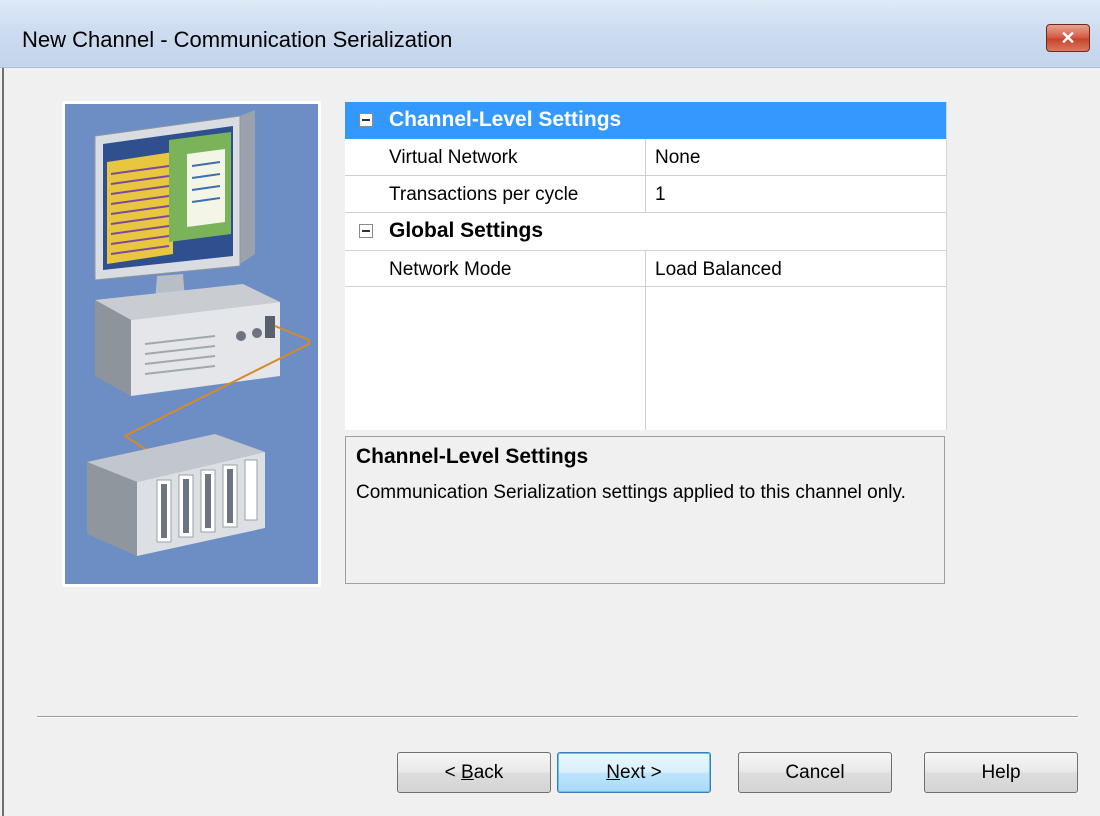 Image resolution: width=1100 pixels, height=816 pixels. Describe the element at coordinates (467, 772) in the screenshot. I see `back-button-mnemonic: B` at that location.